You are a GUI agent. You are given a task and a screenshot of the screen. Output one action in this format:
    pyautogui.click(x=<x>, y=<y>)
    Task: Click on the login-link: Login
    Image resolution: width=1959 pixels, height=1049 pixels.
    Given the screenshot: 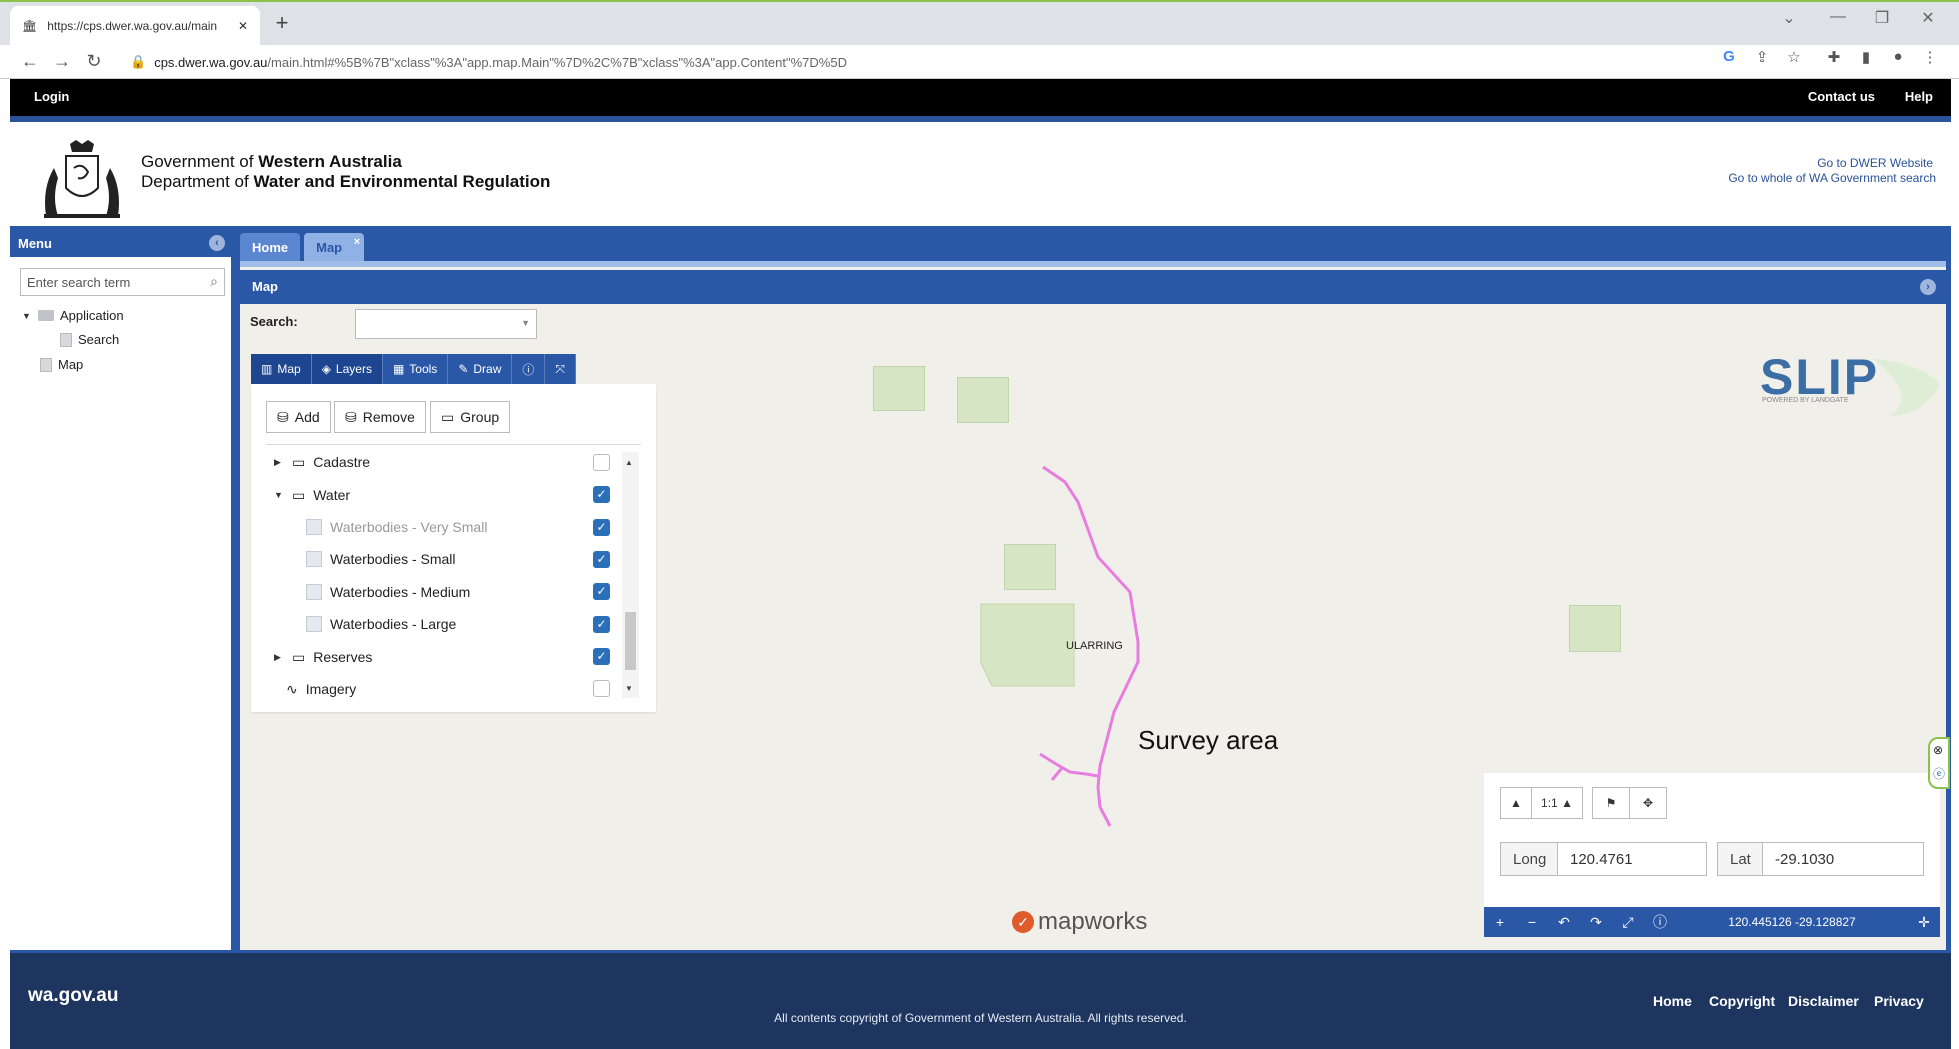 What is the action you would take?
    pyautogui.click(x=51, y=96)
    